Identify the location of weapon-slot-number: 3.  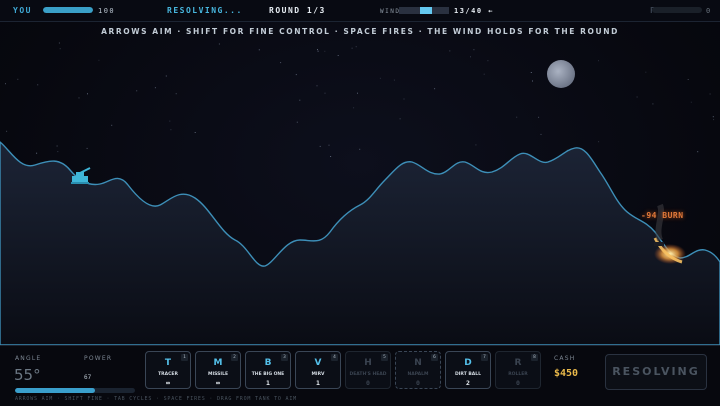
(284, 357).